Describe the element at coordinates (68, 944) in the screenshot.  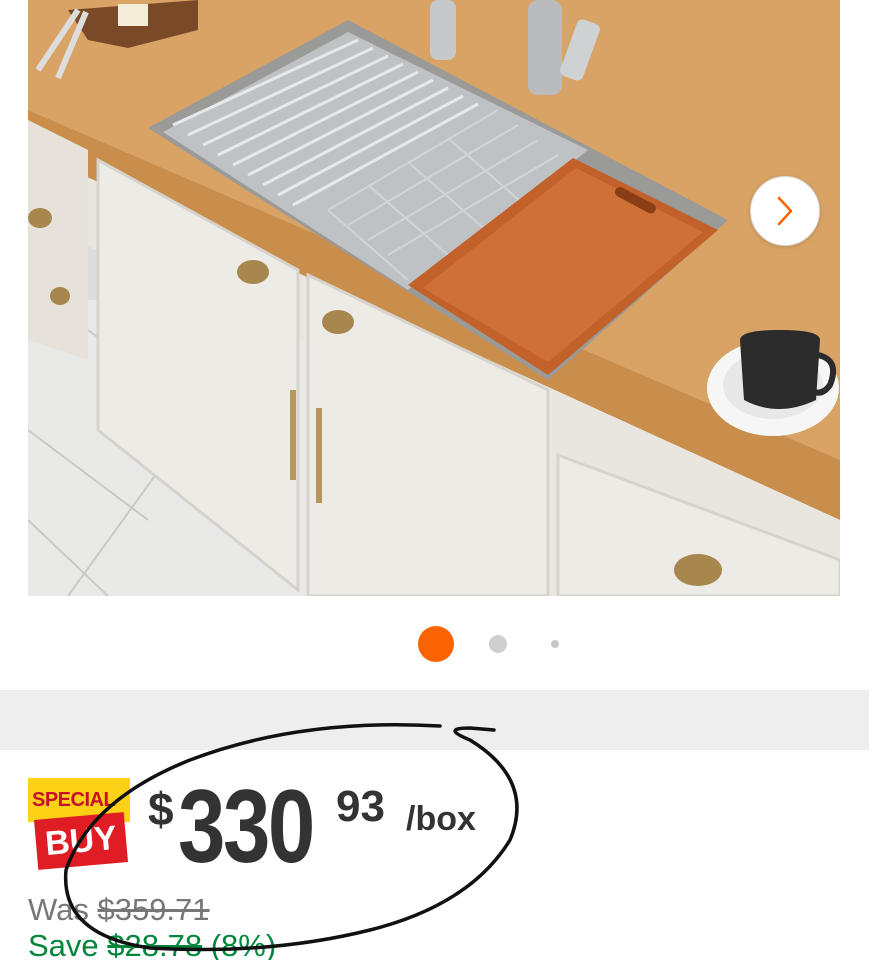
I see `save-label: Save` at that location.